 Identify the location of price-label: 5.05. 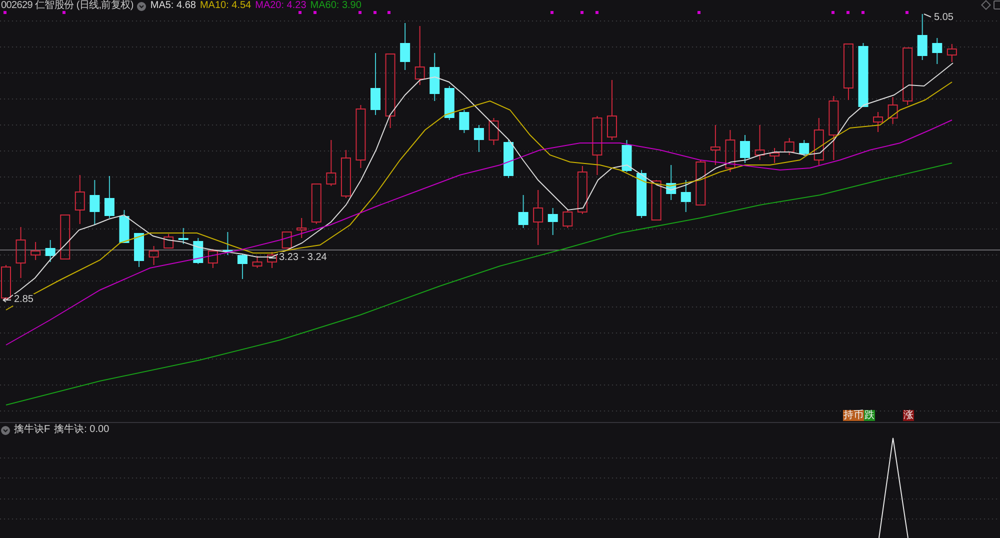
(943, 18).